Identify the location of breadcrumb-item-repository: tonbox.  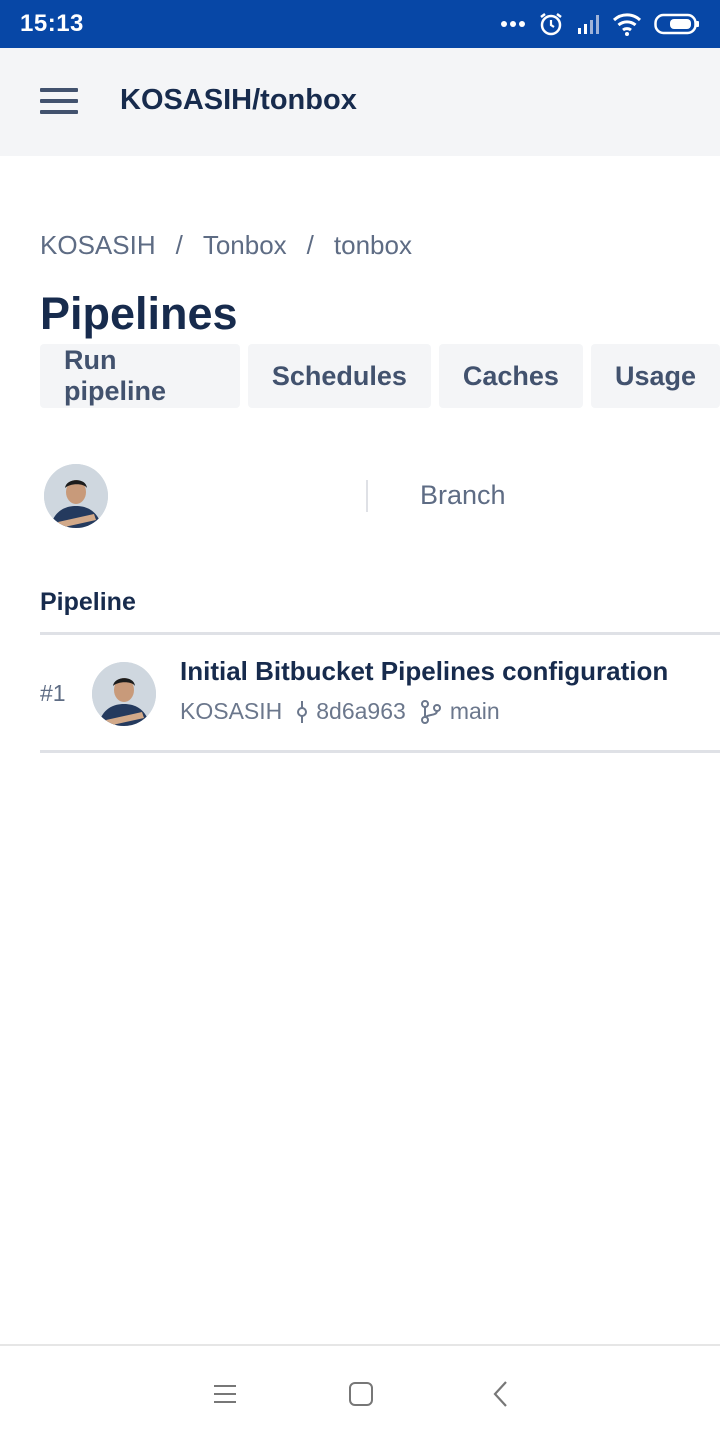
(373, 245).